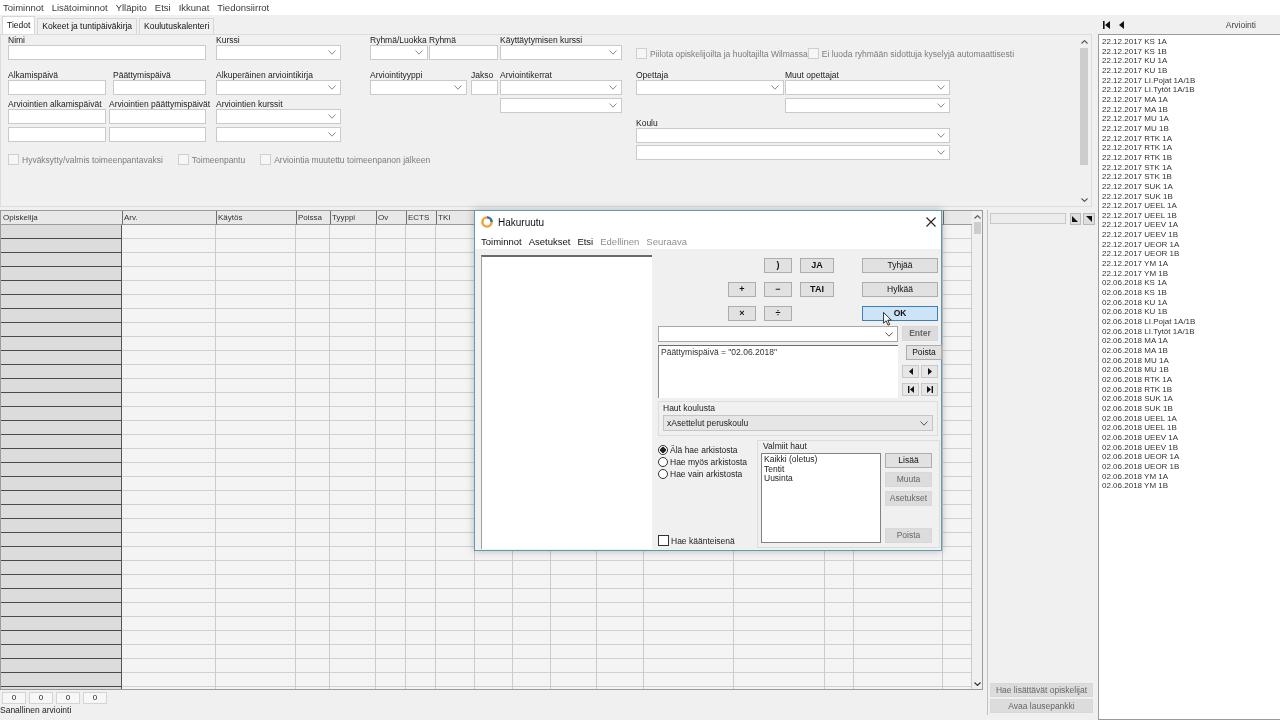  I want to click on action-button: Lisää, so click(908, 460).